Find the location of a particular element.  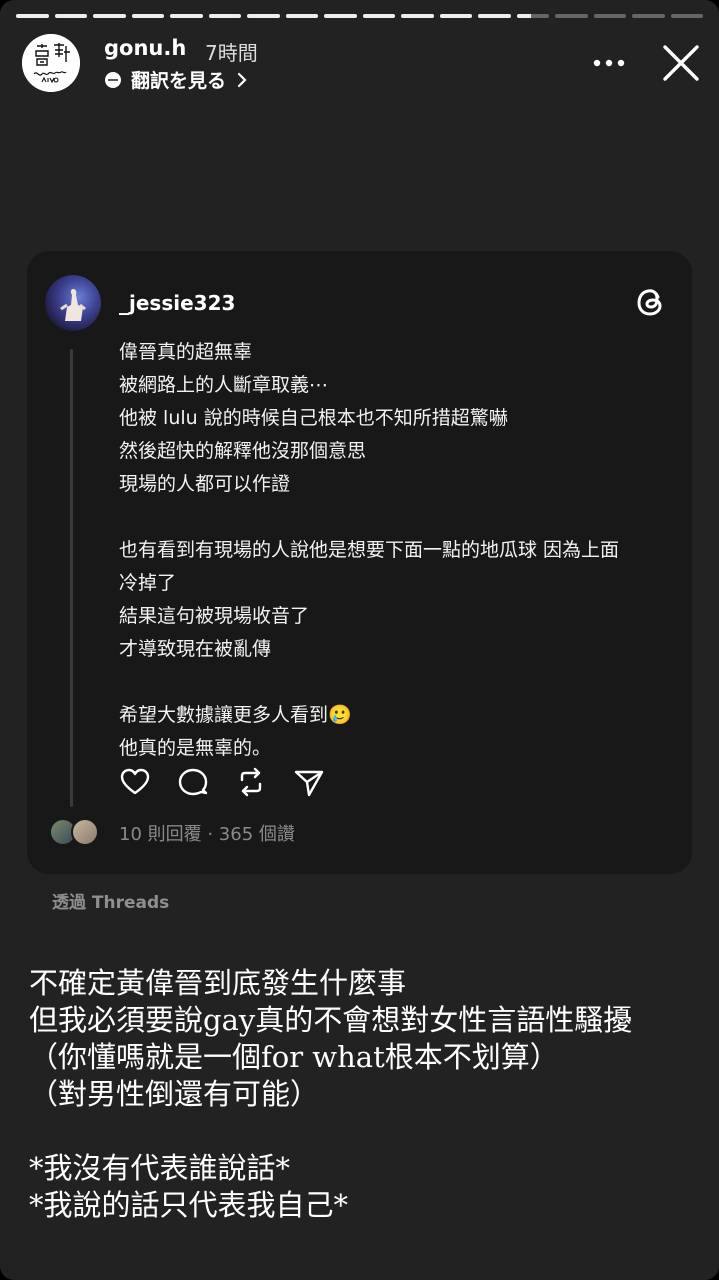

threads-logo-icon is located at coordinates (651, 302).